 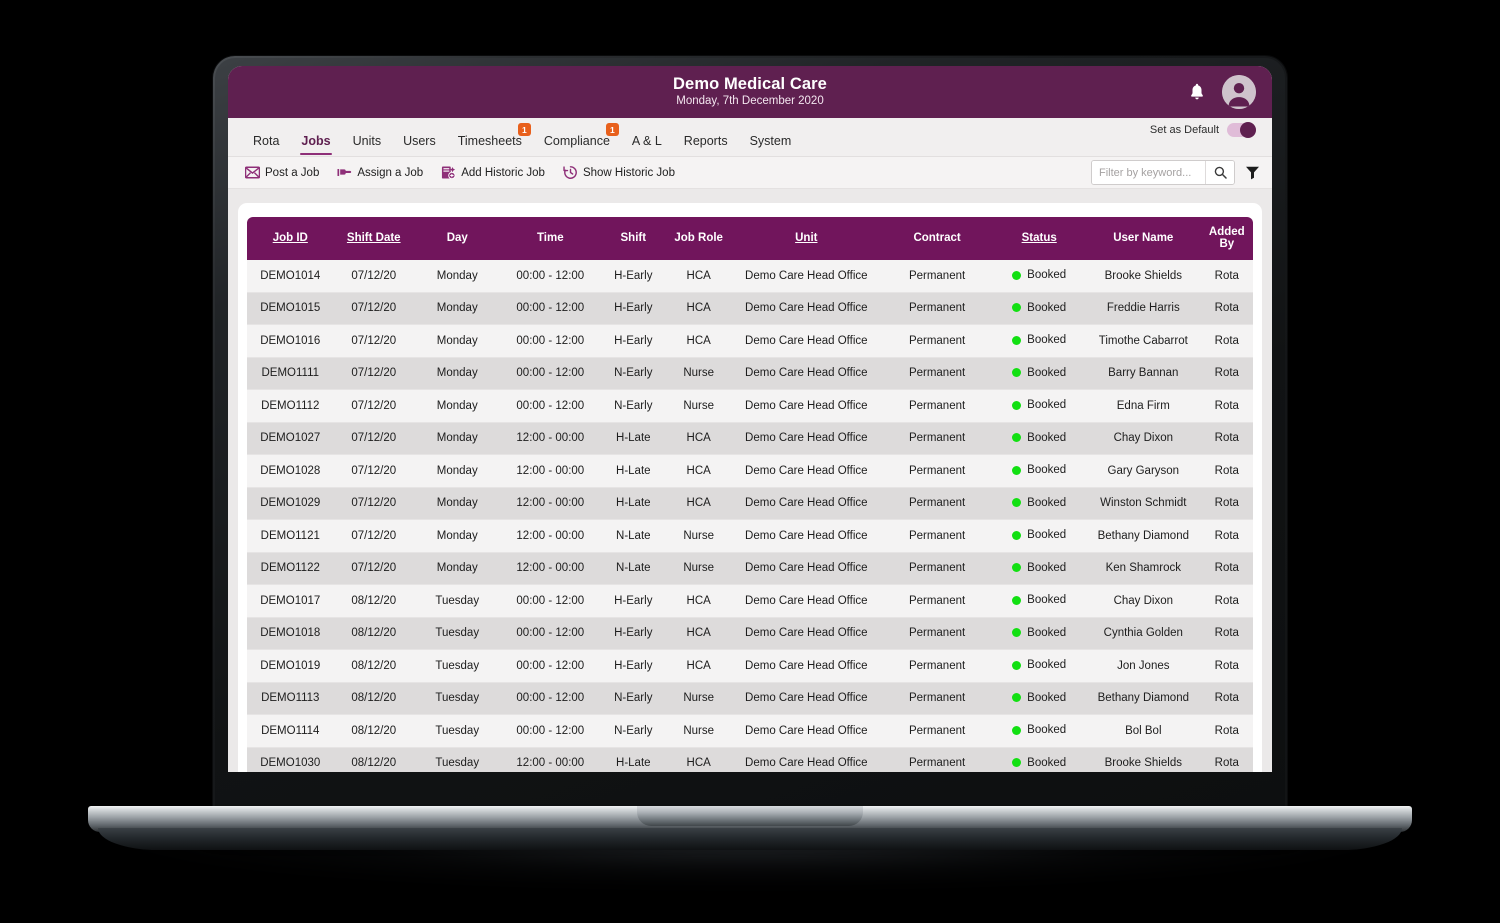 I want to click on cell-job-id: DEMO1019, so click(x=290, y=666).